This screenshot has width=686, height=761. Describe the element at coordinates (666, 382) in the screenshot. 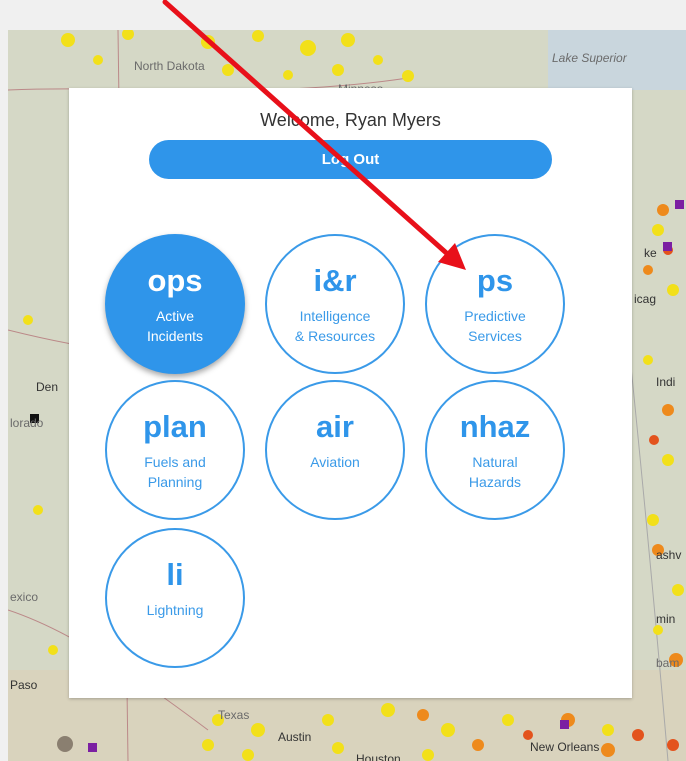

I see `map-label-indiana: Indi` at that location.